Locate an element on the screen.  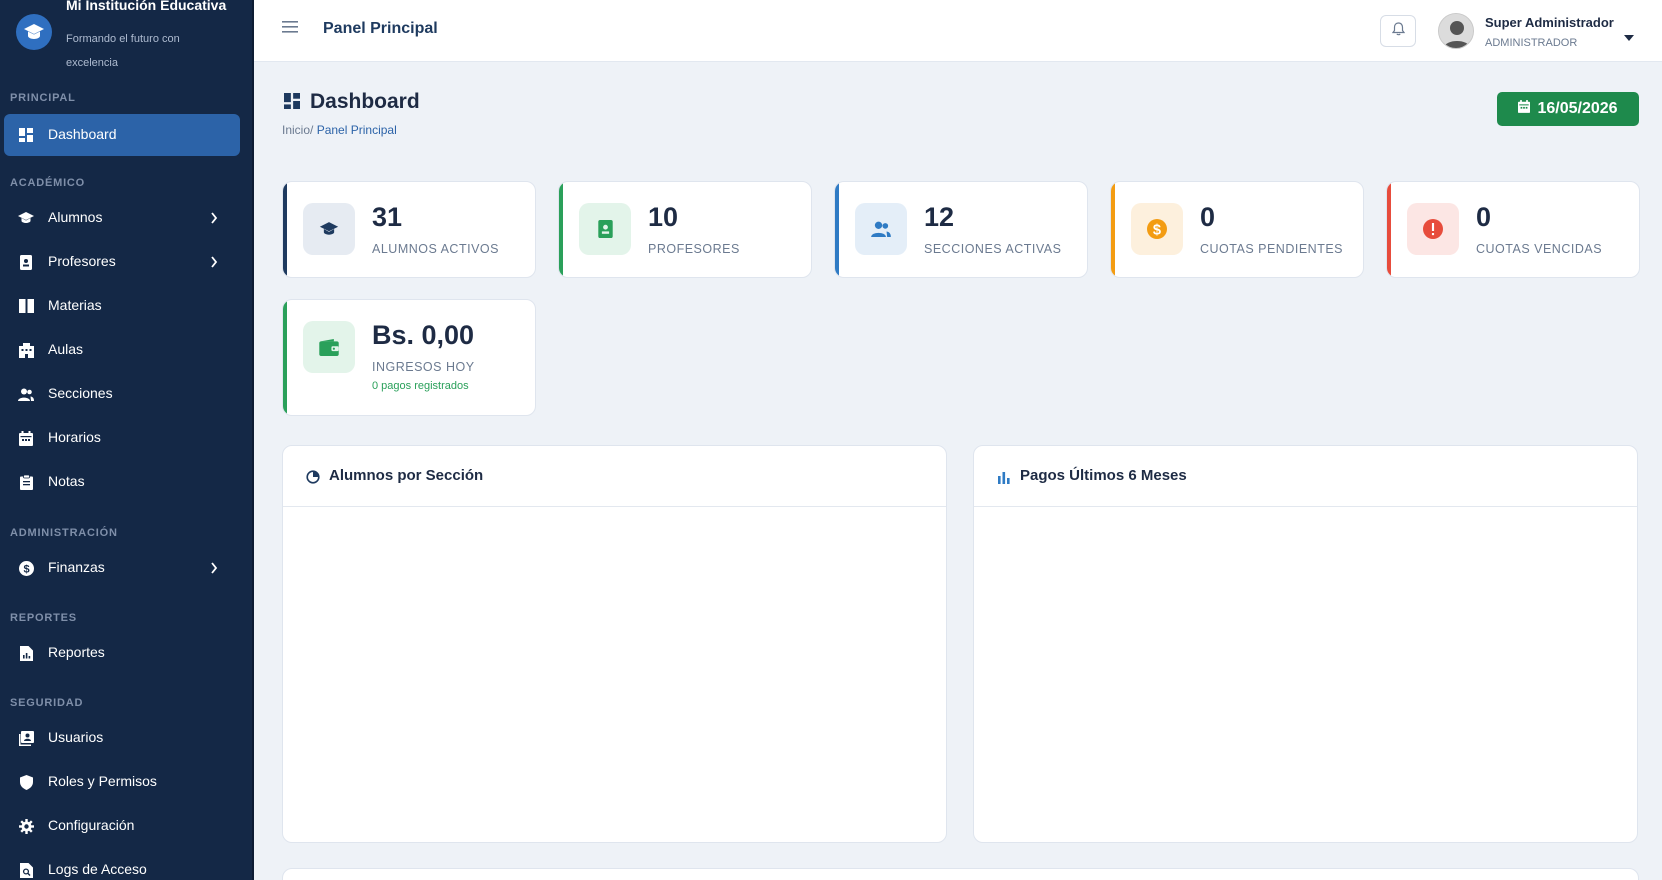
sidebar-item-label: Configuración is located at coordinates (91, 825).